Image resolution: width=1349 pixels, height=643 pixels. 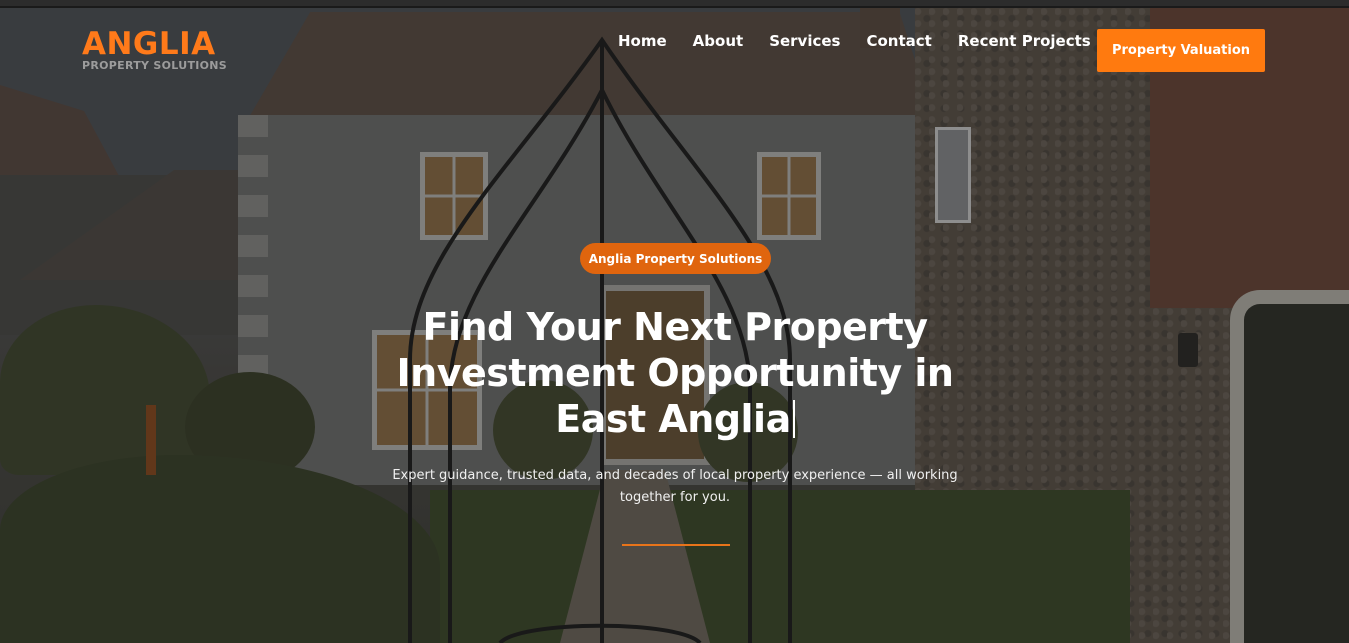 I want to click on nav-link-services: Services, so click(x=804, y=41).